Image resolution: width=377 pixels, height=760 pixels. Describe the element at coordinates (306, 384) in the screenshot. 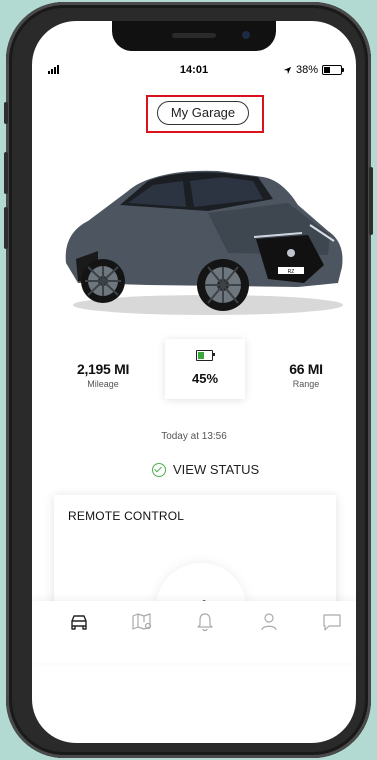

I see `range-label: Range` at that location.